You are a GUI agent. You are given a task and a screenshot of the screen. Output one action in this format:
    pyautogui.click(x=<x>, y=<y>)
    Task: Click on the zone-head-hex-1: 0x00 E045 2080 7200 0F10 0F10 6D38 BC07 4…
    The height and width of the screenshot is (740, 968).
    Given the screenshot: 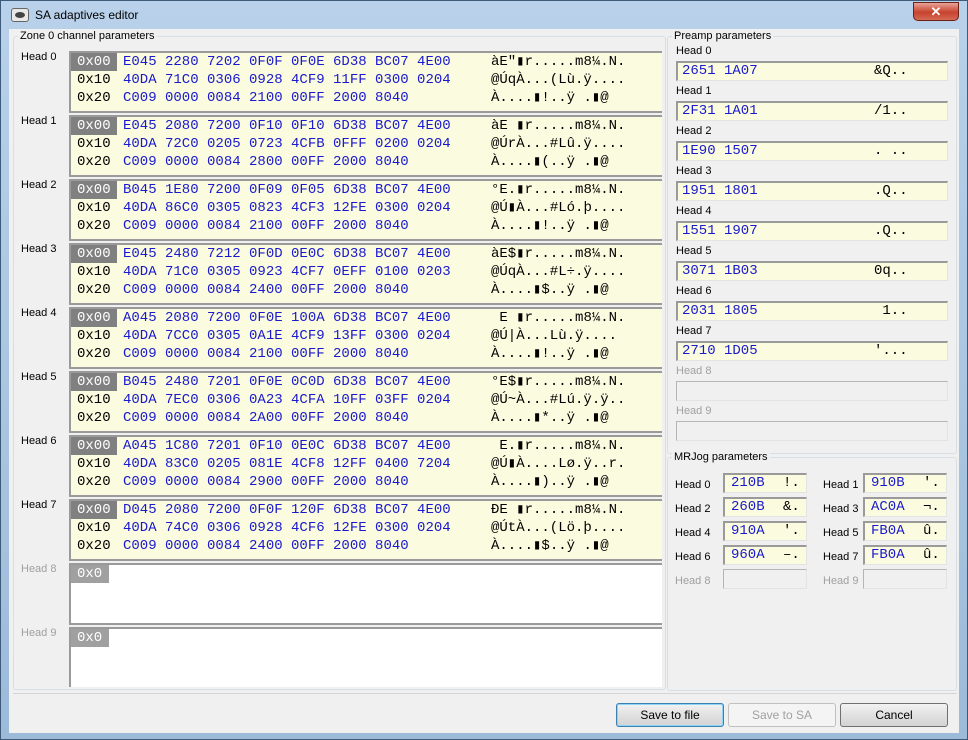 What is the action you would take?
    pyautogui.click(x=365, y=146)
    